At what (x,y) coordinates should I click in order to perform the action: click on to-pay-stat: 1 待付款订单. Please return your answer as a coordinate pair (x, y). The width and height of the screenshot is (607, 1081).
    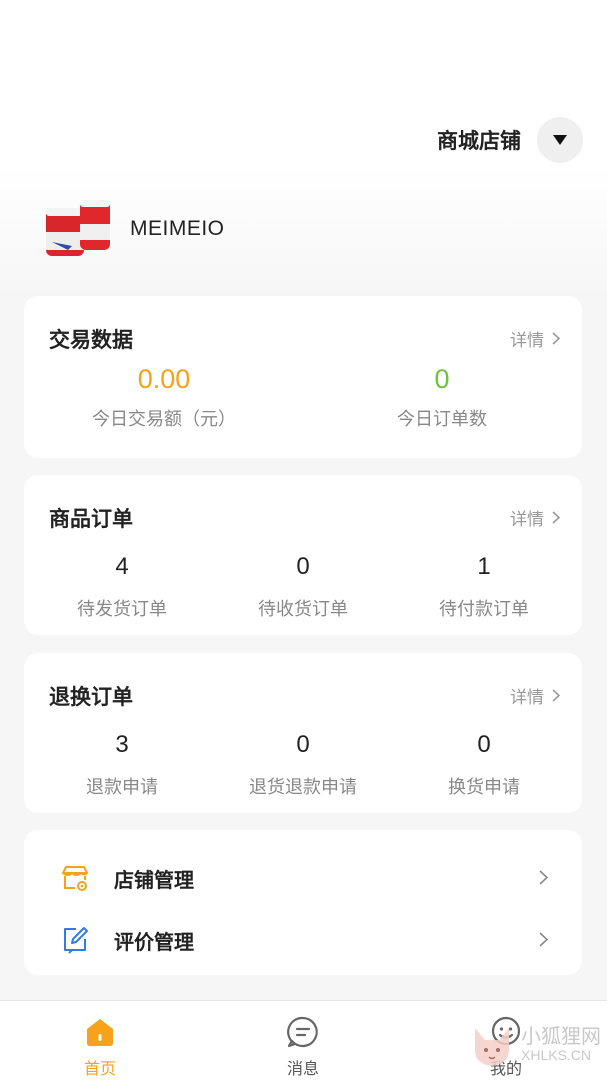
    Looking at the image, I should click on (484, 587).